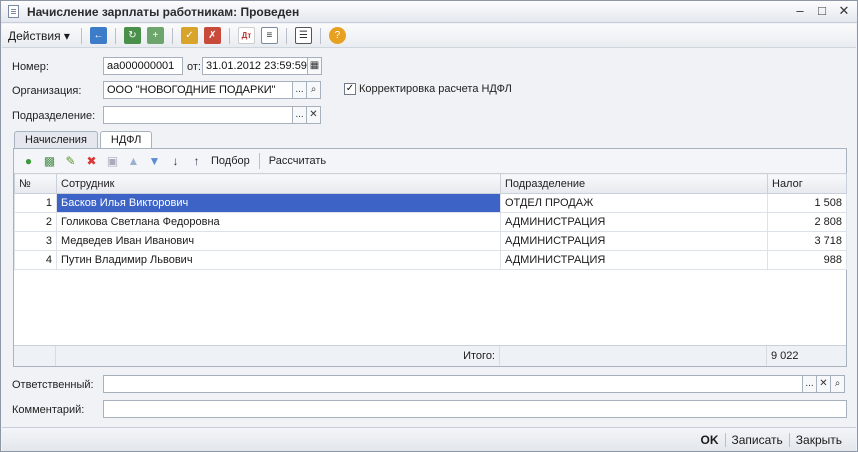 This screenshot has width=858, height=452. I want to click on report-icon: ≡, so click(269, 35).